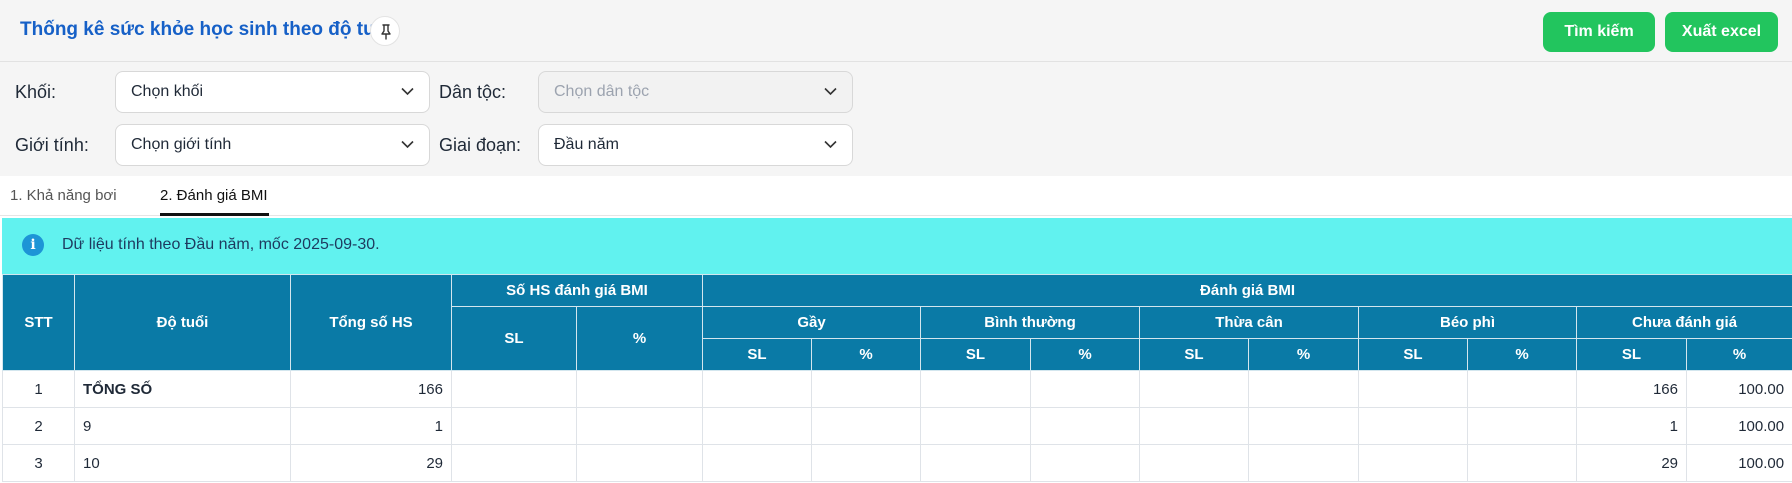  I want to click on col-total: Tổng số HS, so click(371, 322).